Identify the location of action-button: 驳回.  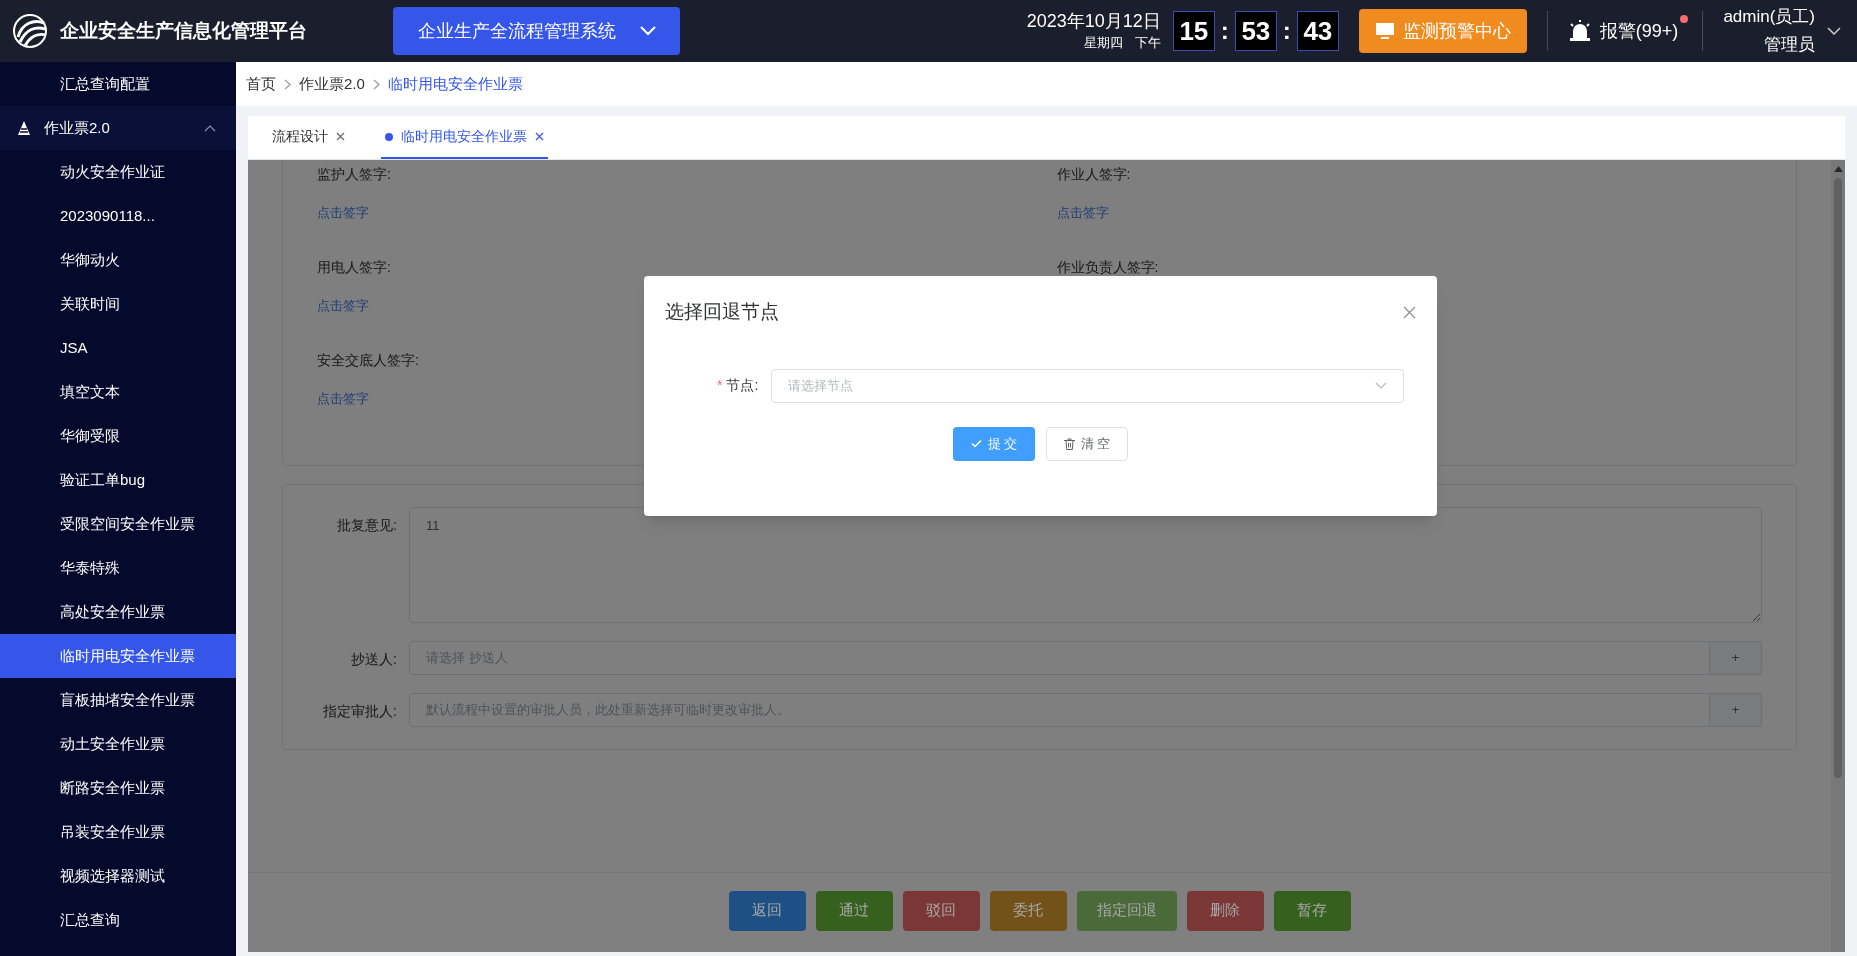
(941, 910).